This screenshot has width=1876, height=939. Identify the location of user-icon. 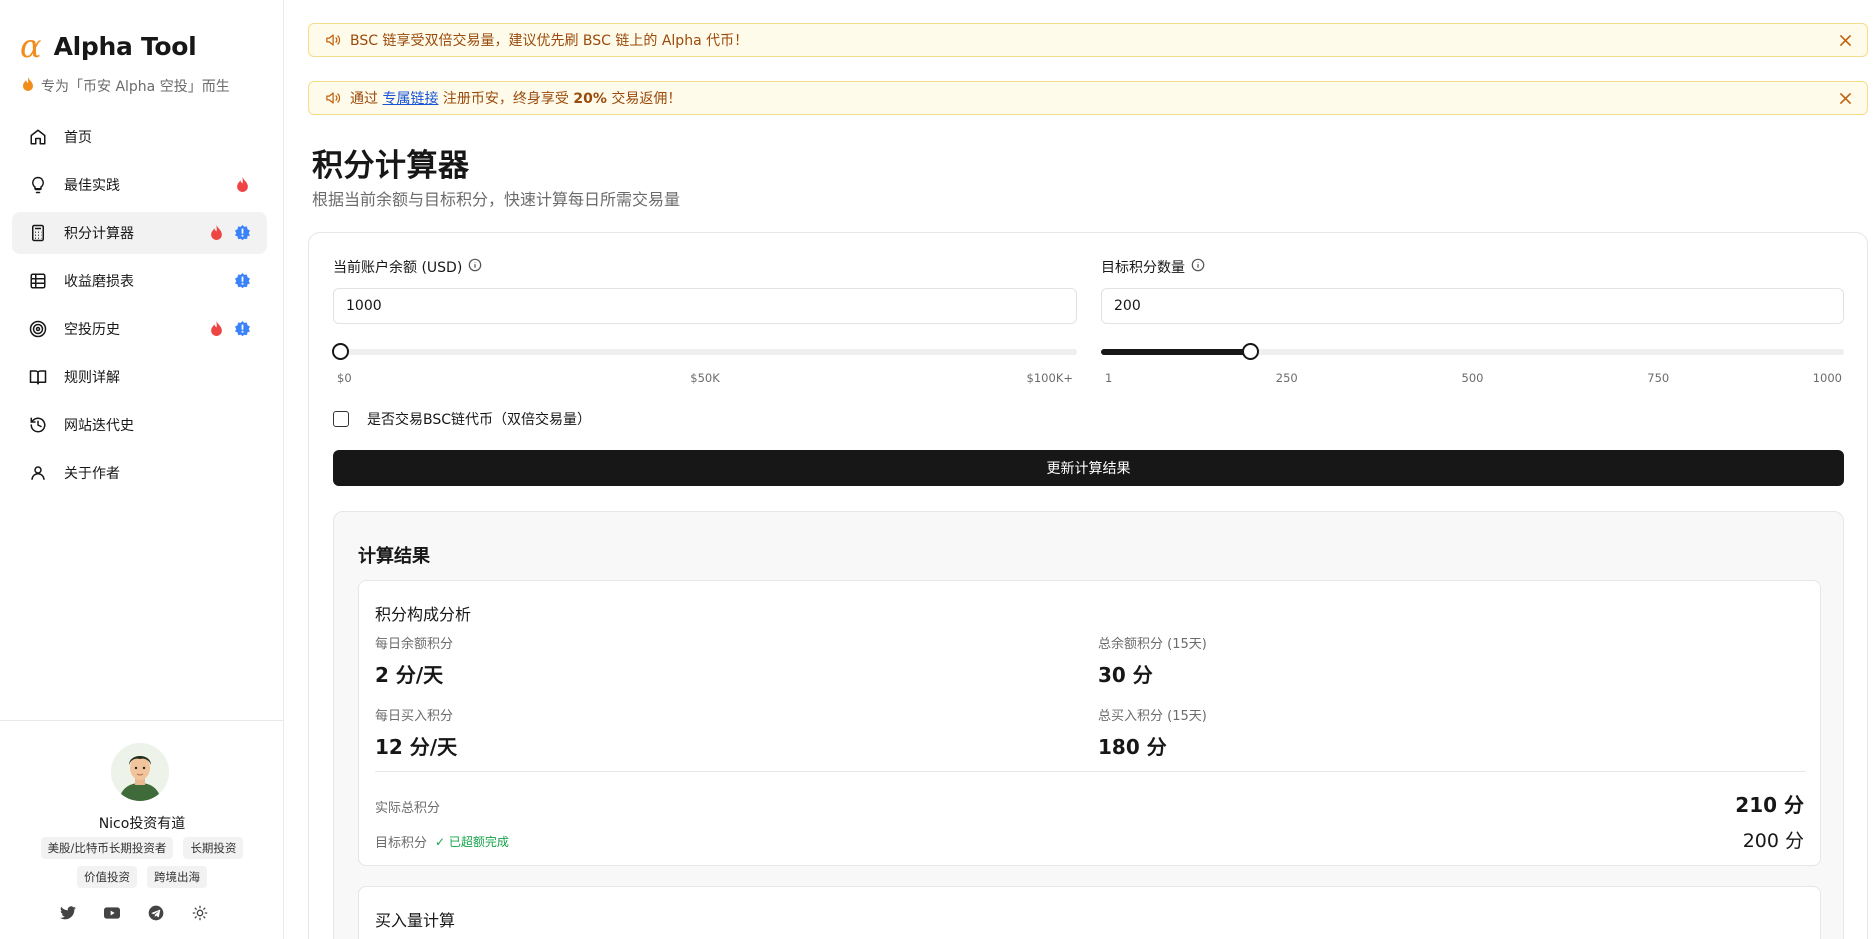
(38, 473).